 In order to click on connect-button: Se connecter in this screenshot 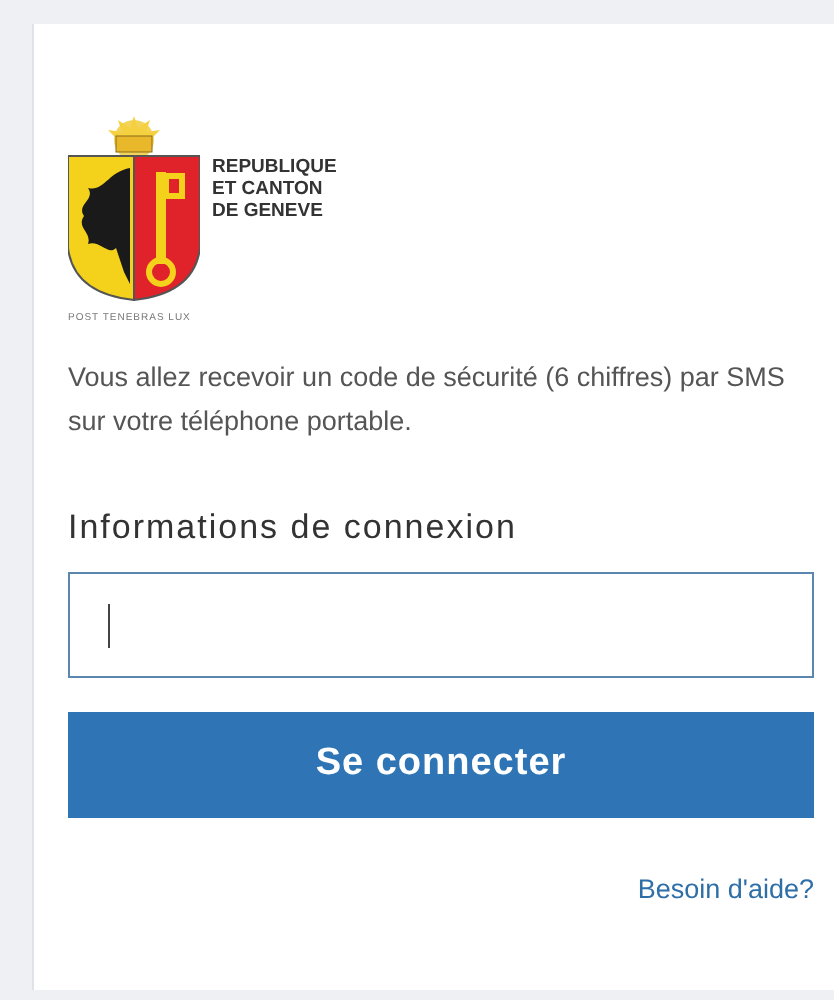, I will do `click(441, 765)`.